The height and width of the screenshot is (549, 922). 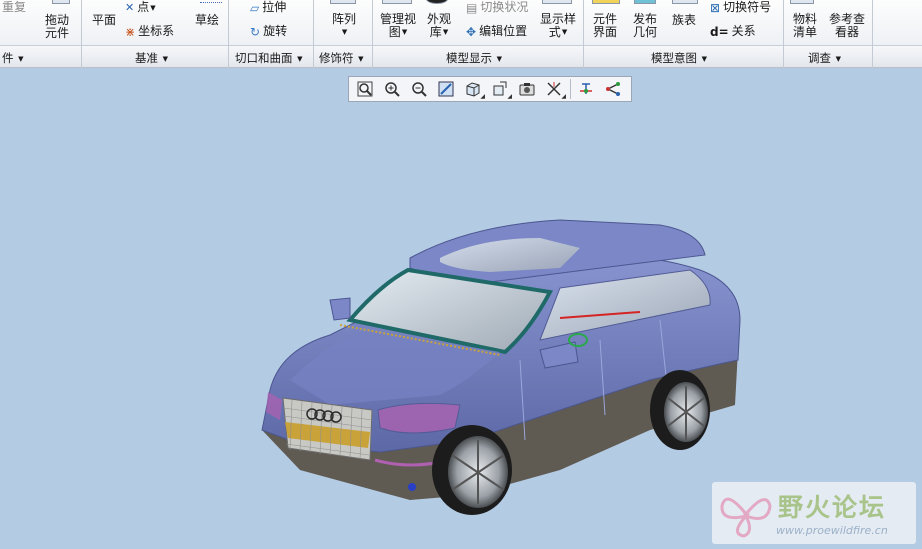 I want to click on display-style-icon, so click(x=557, y=2).